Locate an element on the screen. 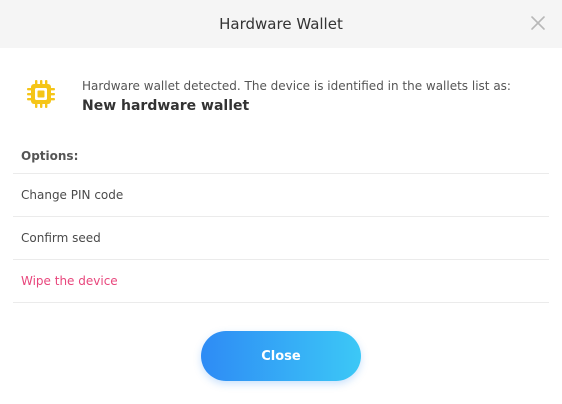  dialog-title: Hardware Wallet is located at coordinates (281, 24).